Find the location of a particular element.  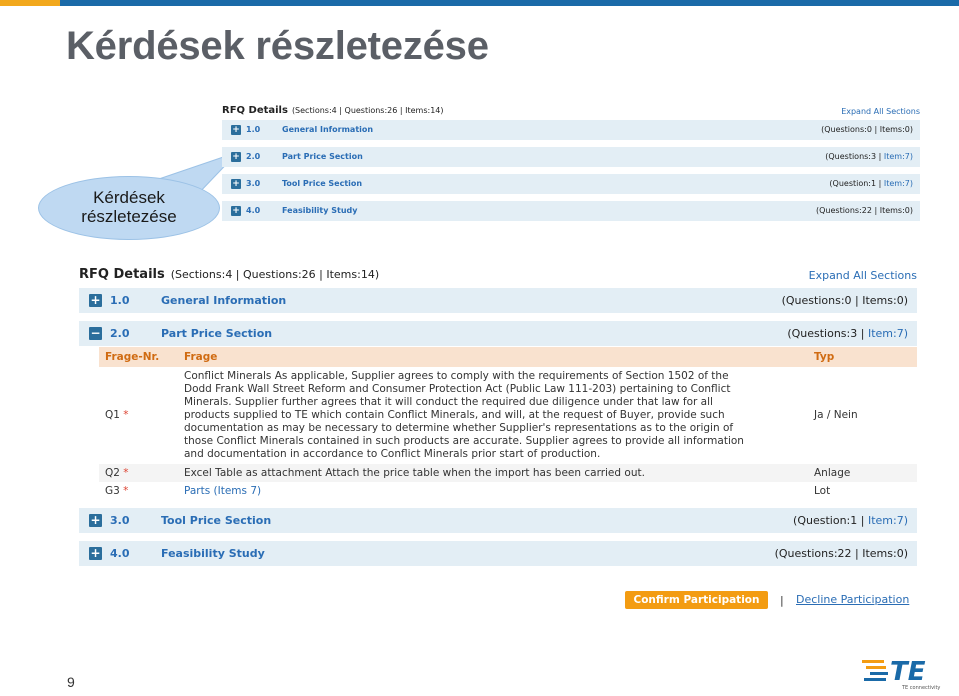

parts-link: Parts (Items 7) is located at coordinates (499, 491).